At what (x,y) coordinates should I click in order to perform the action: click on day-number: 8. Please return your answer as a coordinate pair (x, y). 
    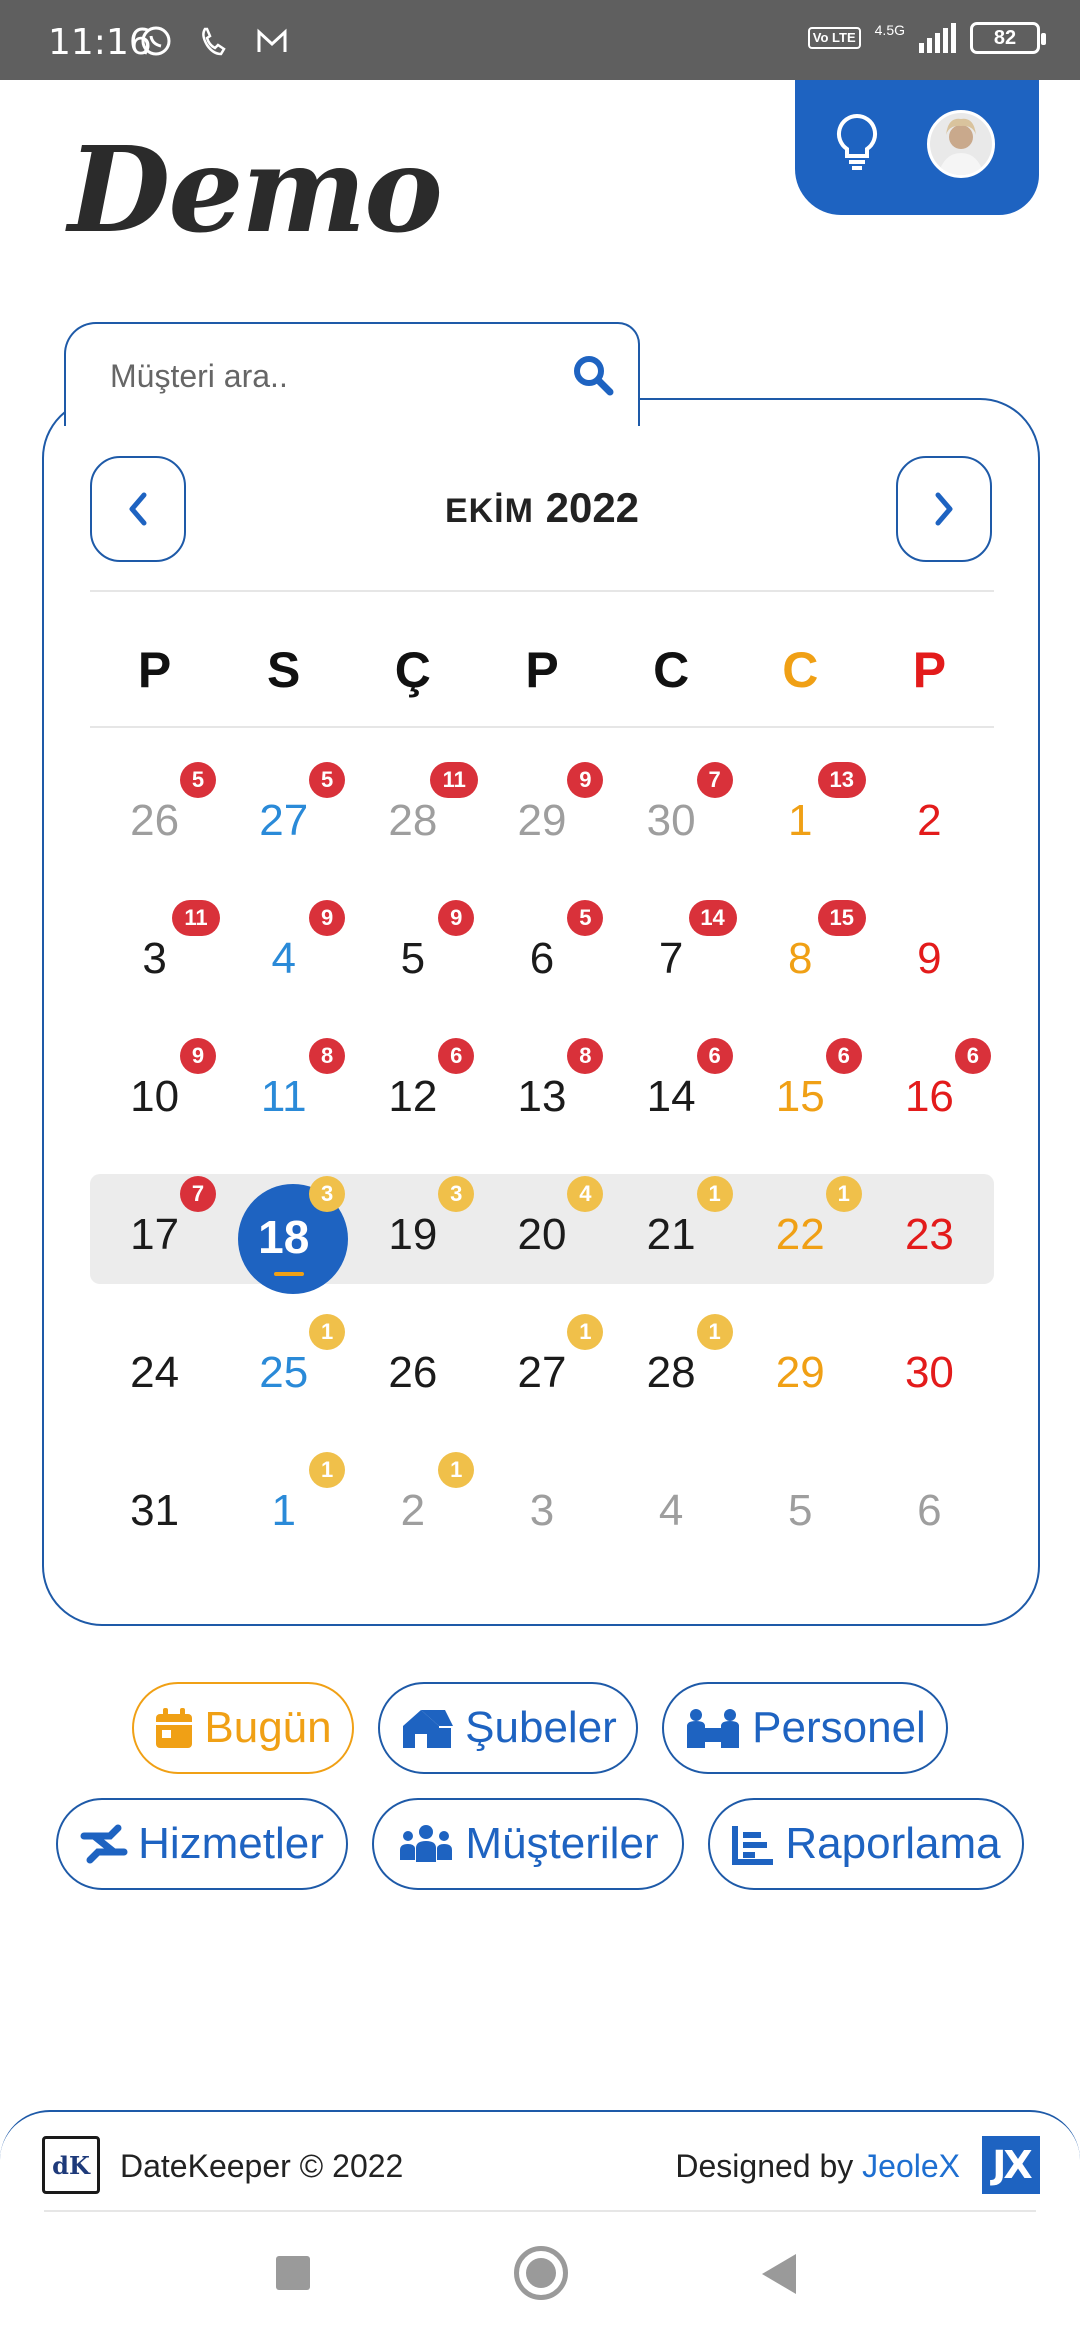
    Looking at the image, I should click on (800, 958).